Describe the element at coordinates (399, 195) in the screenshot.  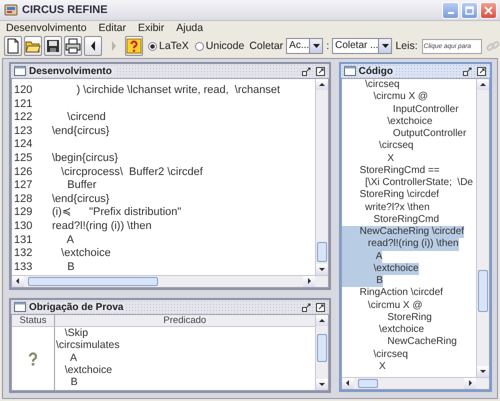
I see `code-line: StoreRing \circdef` at that location.